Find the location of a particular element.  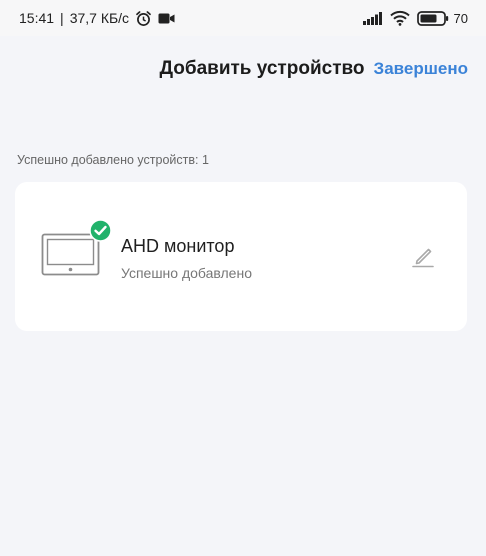

status-time: 15:41 is located at coordinates (37, 18).